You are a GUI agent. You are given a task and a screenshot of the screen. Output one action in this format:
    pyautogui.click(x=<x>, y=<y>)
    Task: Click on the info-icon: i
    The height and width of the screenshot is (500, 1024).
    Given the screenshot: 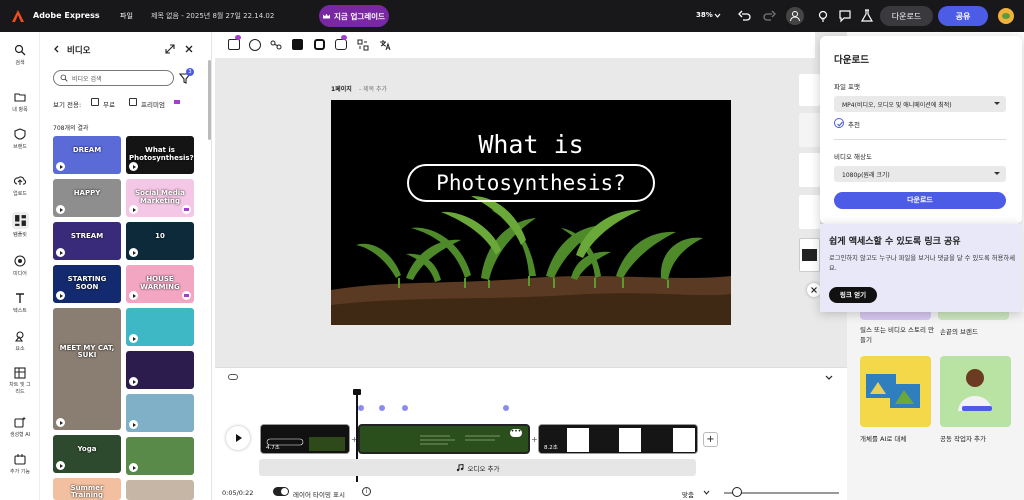 What is the action you would take?
    pyautogui.click(x=366, y=491)
    